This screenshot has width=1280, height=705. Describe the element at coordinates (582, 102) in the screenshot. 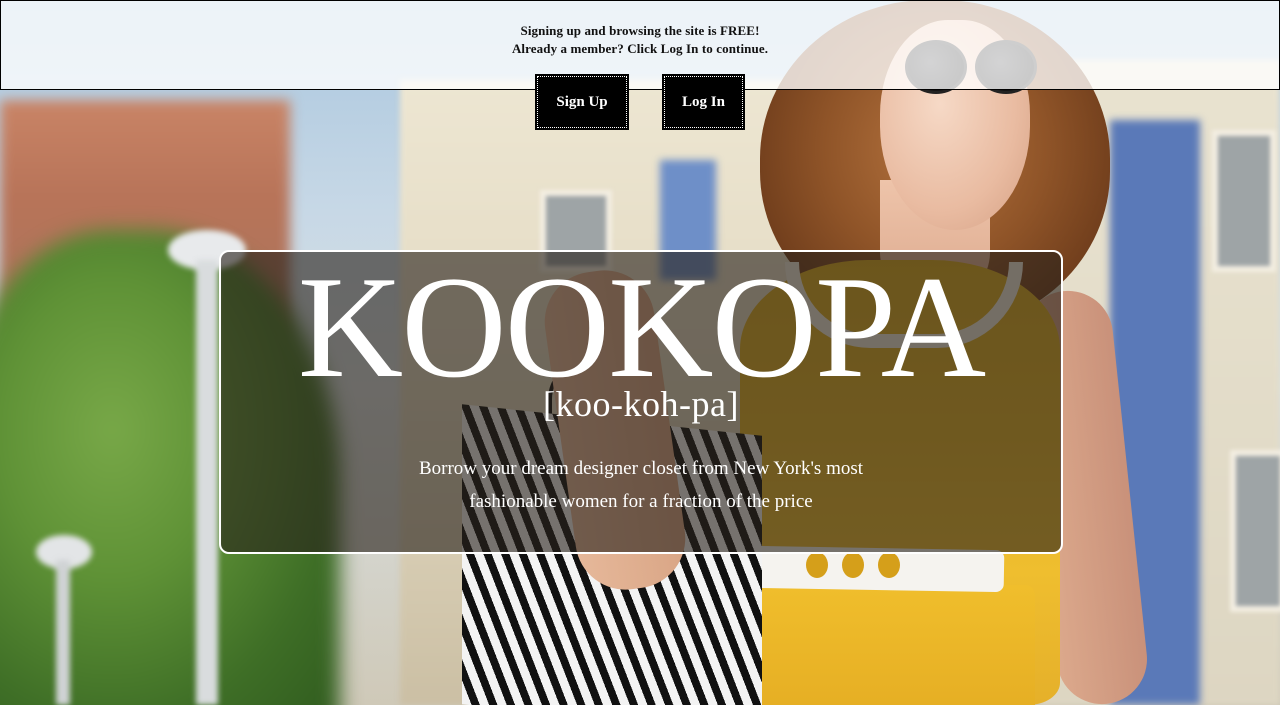

I see `sign-up-button: Sign Up` at that location.